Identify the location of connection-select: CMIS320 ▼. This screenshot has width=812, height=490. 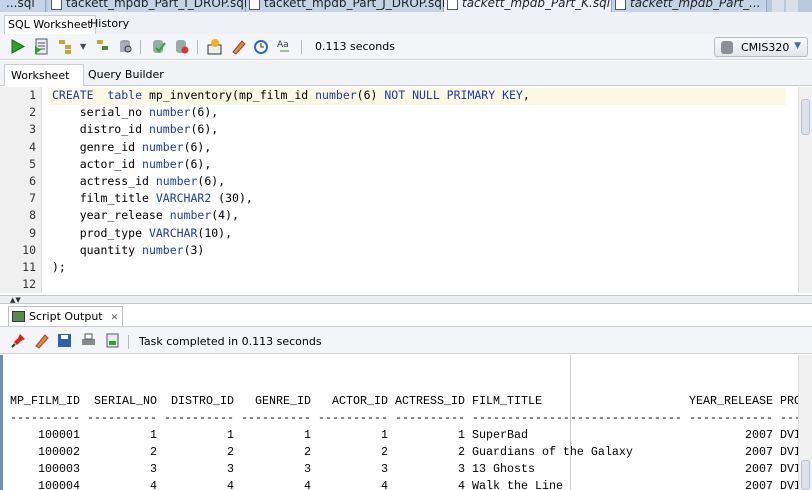
(761, 47).